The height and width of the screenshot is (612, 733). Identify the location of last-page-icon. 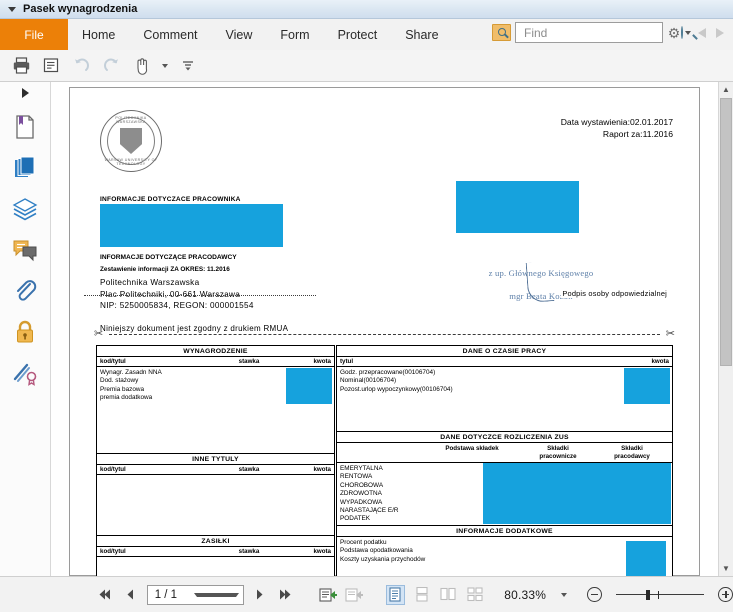
(286, 595).